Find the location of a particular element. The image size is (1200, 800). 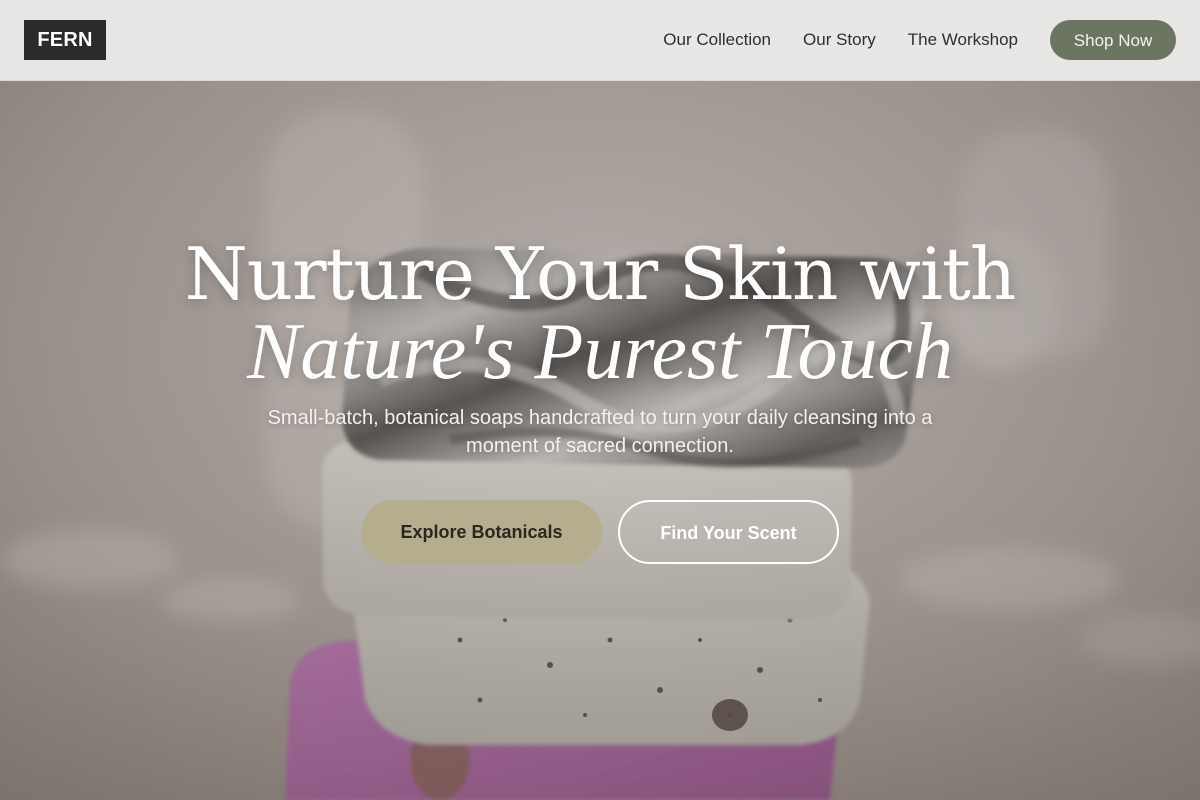

find-your-scent-button: Find Your Scent is located at coordinates (728, 532).